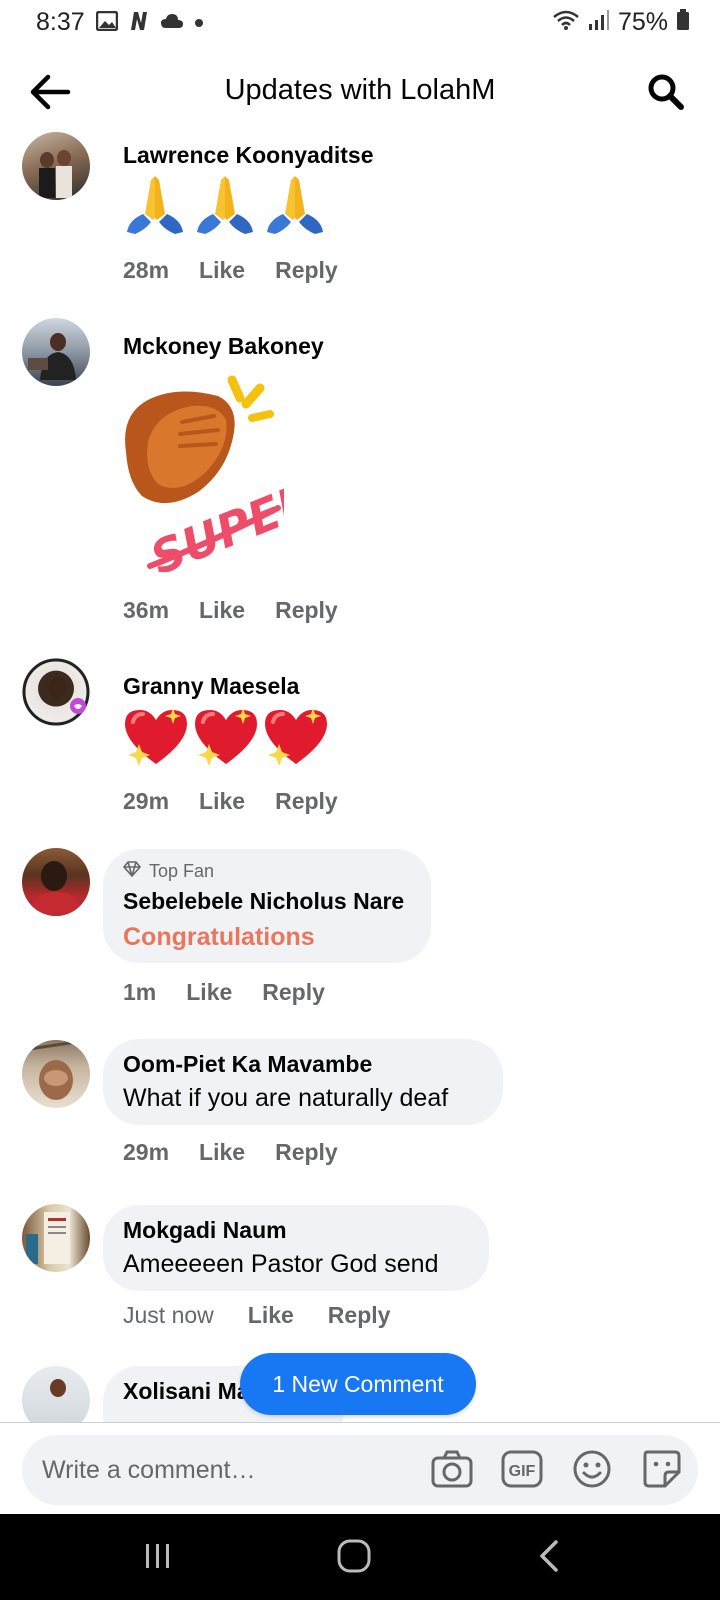  Describe the element at coordinates (168, 1315) in the screenshot. I see `comment-time: Just now` at that location.